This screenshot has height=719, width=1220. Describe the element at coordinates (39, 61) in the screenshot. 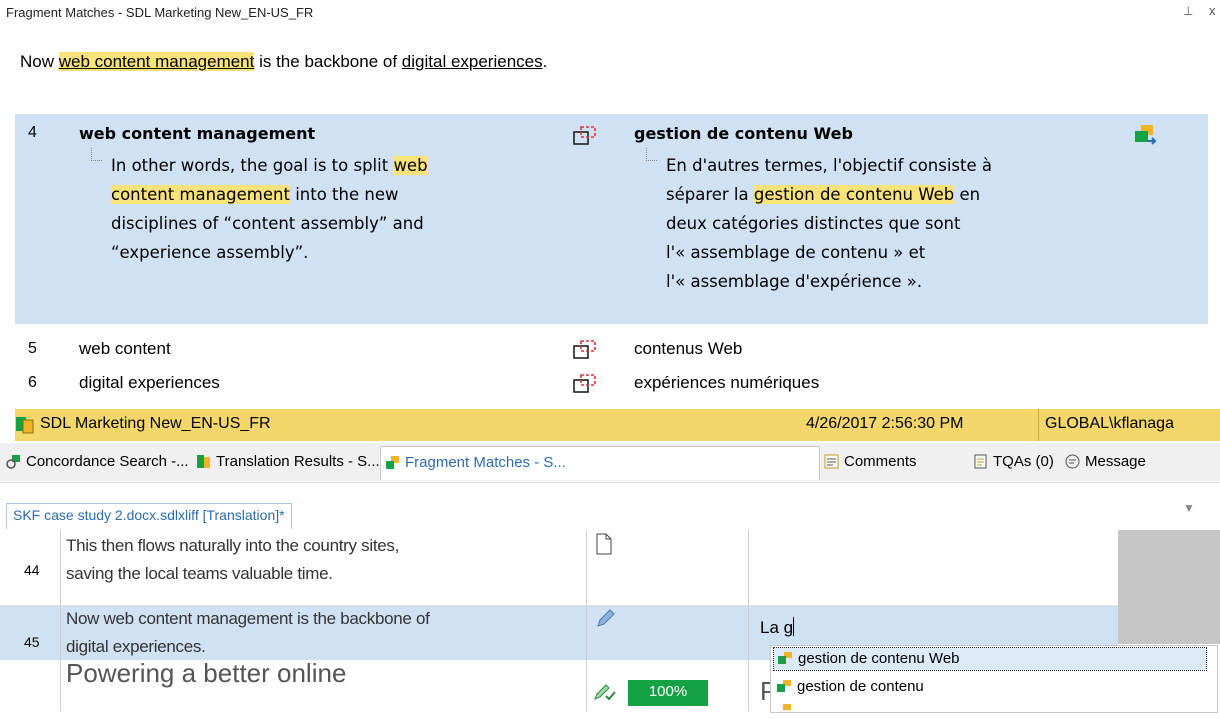

I see `source-prefix: Now` at that location.